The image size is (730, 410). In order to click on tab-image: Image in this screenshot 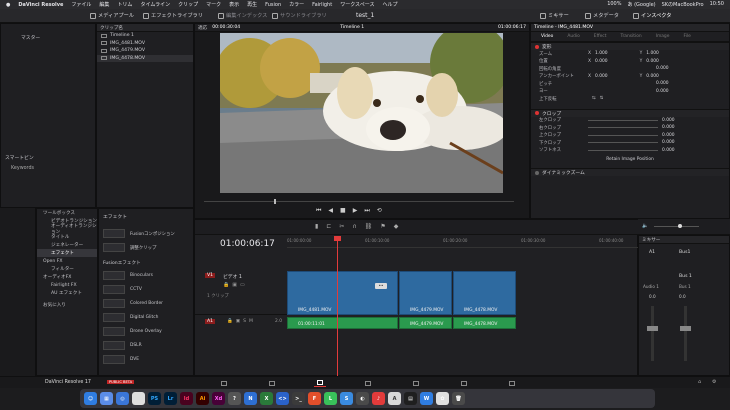, I will do `click(663, 36)`.